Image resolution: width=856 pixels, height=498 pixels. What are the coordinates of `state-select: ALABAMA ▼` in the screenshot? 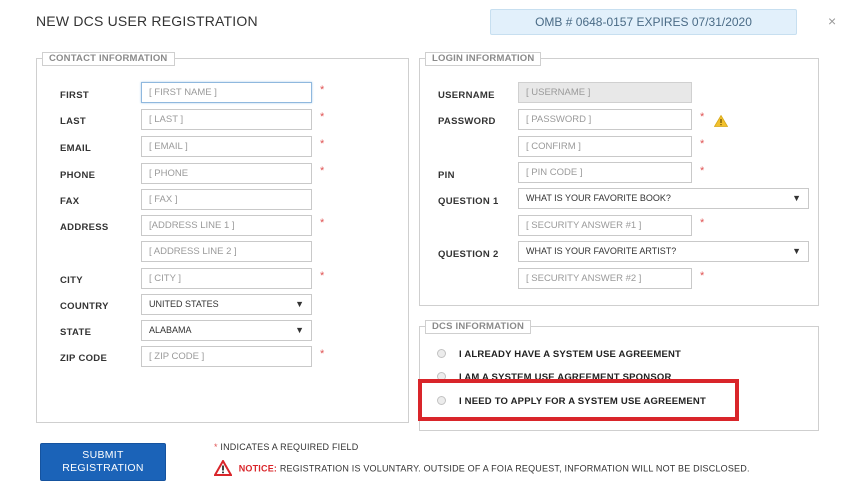 It's located at (226, 330).